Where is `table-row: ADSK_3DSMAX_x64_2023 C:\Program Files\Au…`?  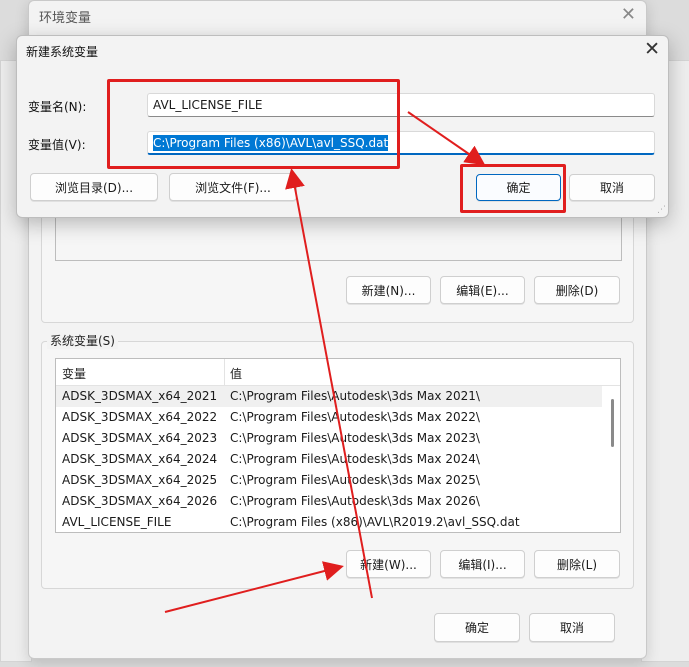 table-row: ADSK_3DSMAX_x64_2023 C:\Program Files\Au… is located at coordinates (329, 438).